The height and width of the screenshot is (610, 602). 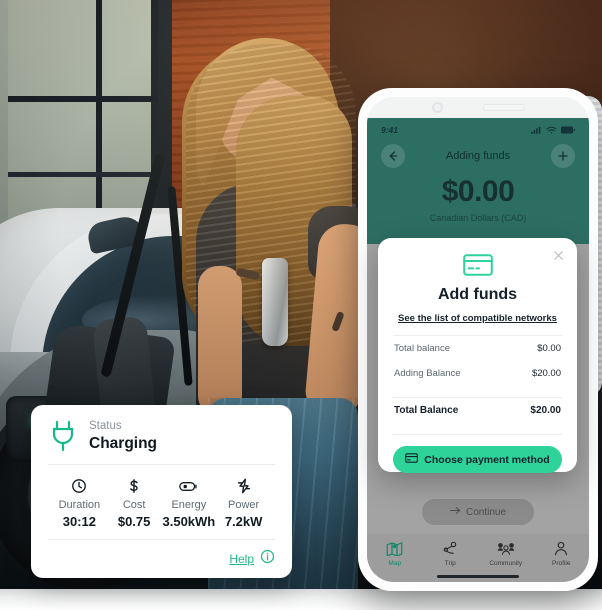 I want to click on tab-label: Trip, so click(x=450, y=563).